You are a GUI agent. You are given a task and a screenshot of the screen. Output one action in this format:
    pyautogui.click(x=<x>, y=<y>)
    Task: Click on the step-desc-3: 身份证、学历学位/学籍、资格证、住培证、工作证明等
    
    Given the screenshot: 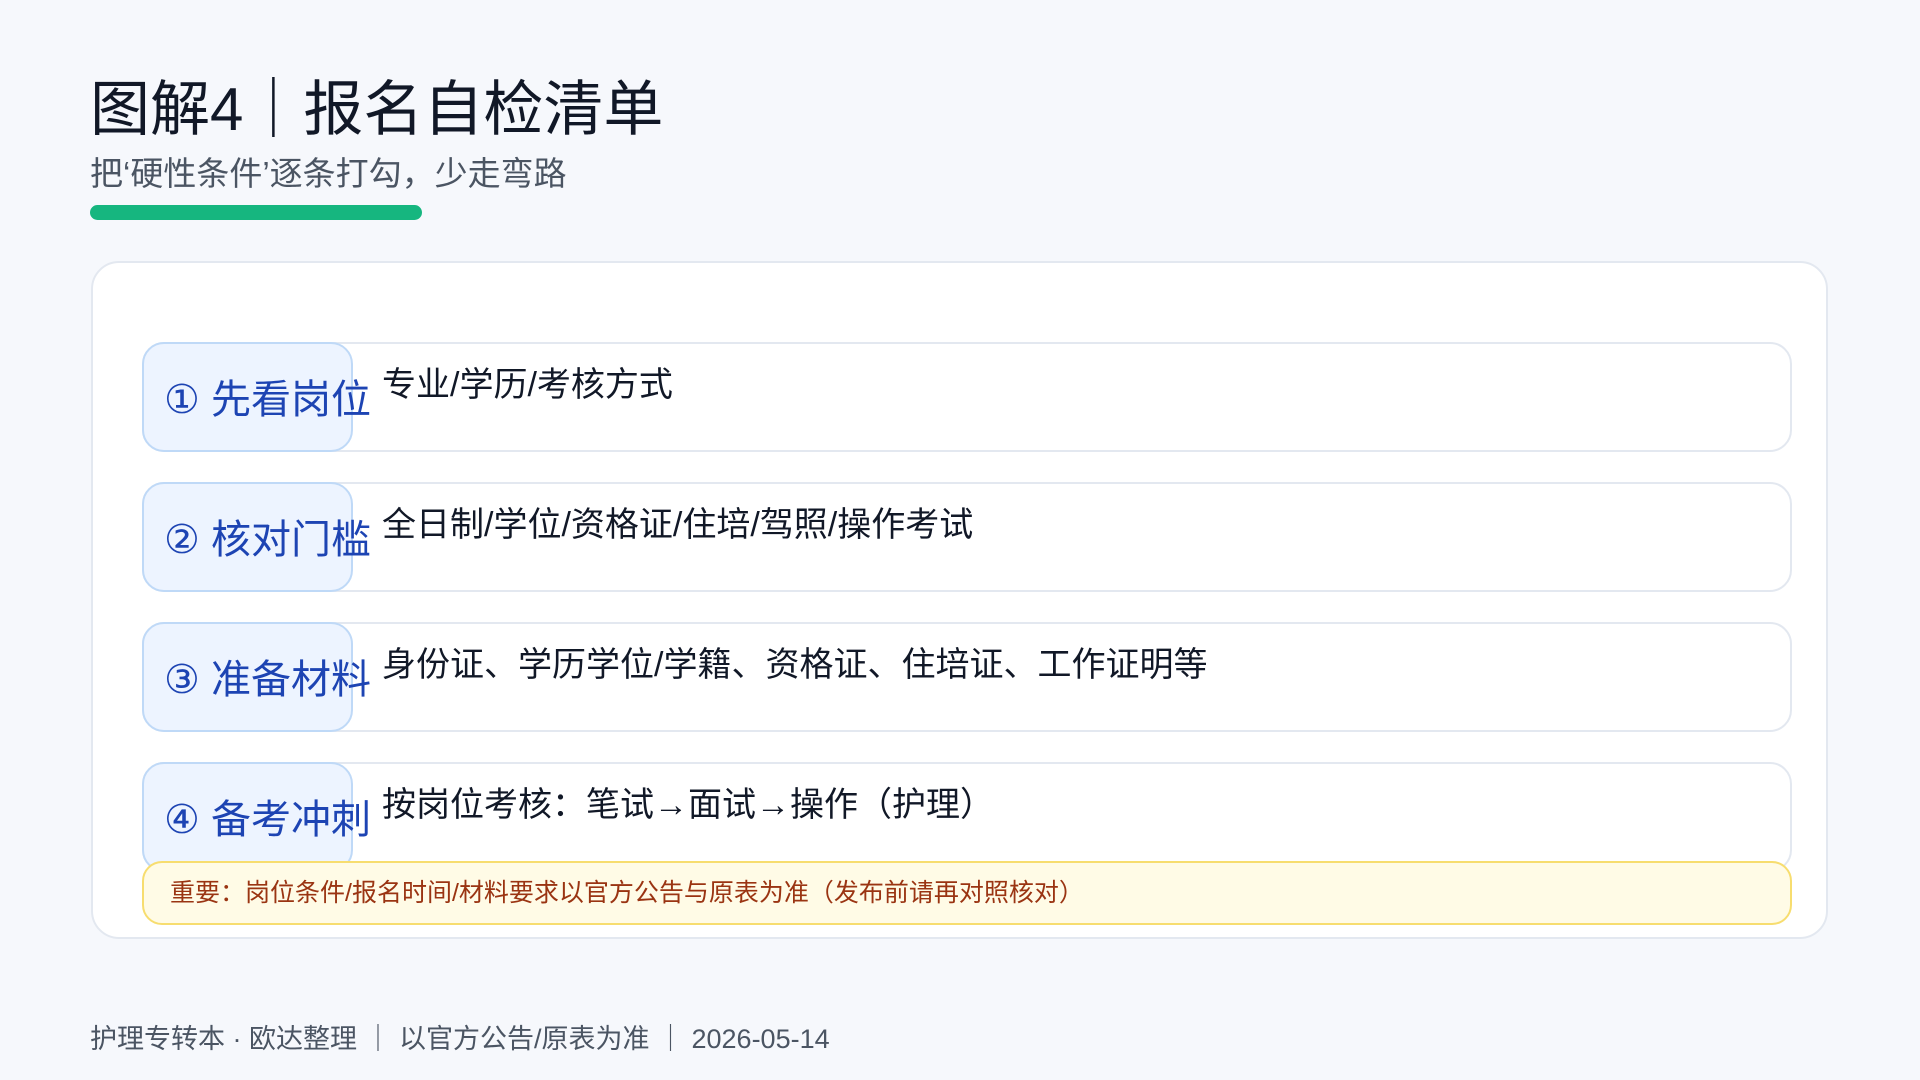 What is the action you would take?
    pyautogui.click(x=795, y=665)
    